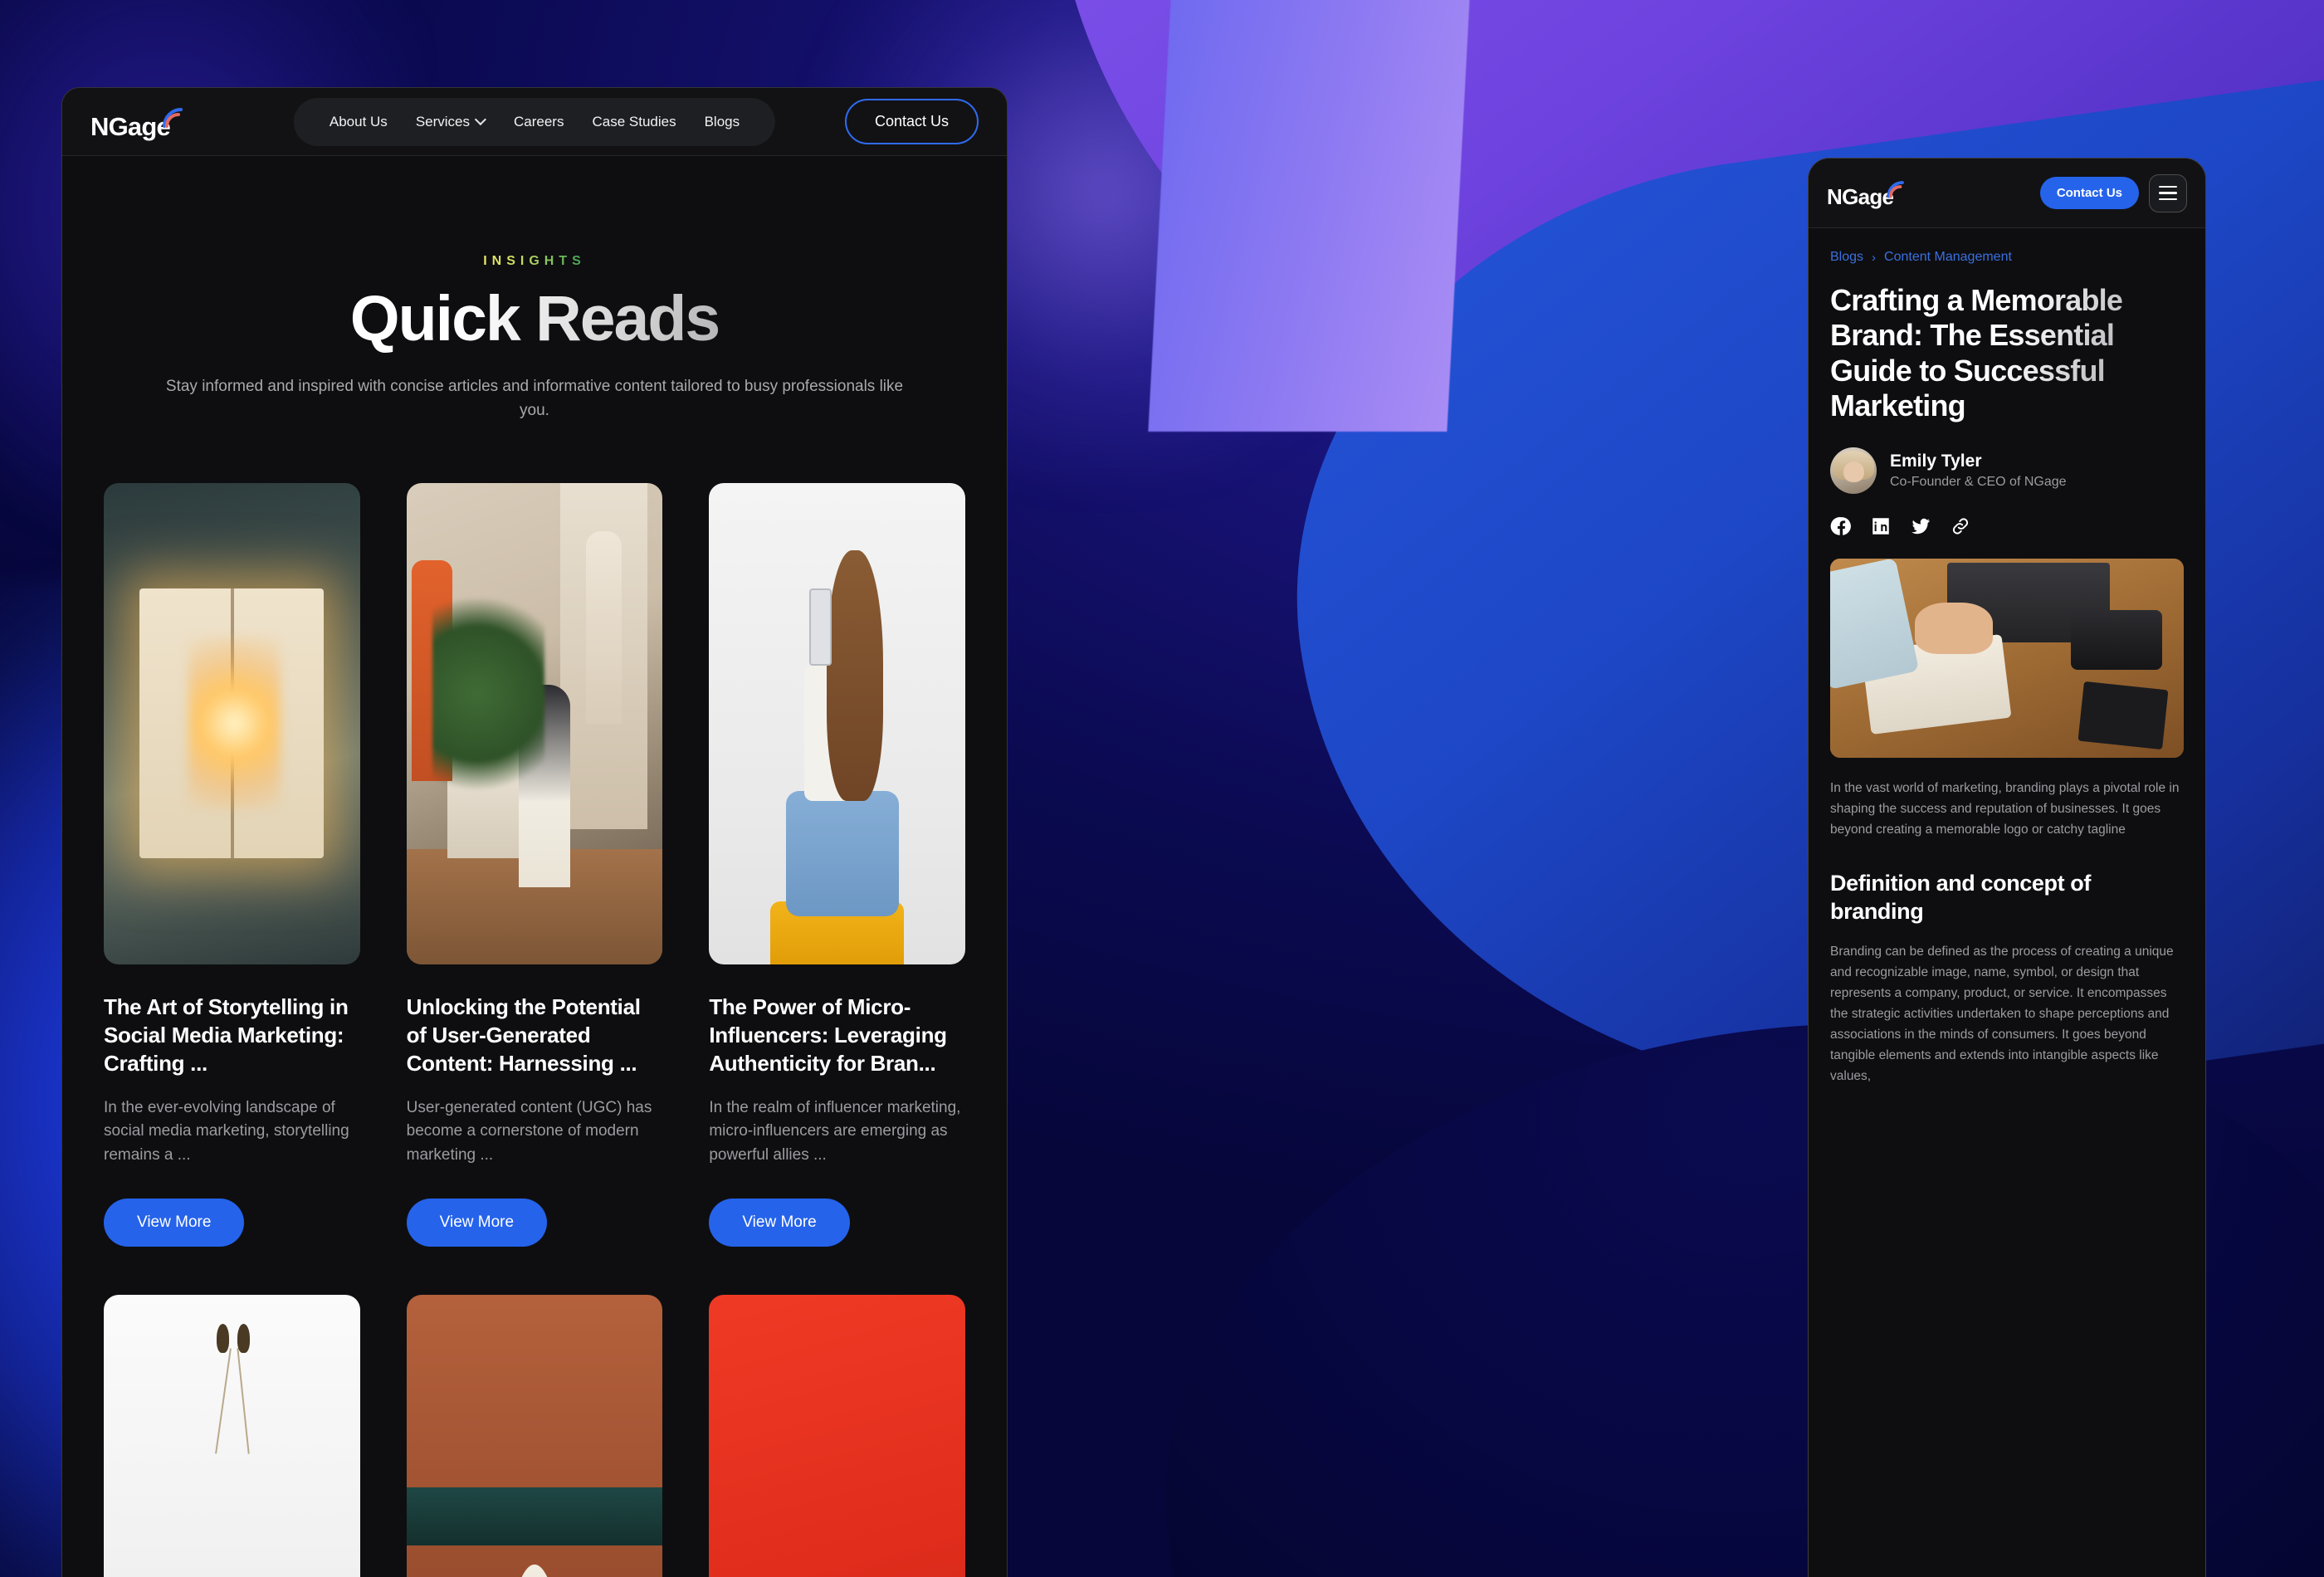  I want to click on mobile-site-header: NGage Contact Us, so click(2007, 194).